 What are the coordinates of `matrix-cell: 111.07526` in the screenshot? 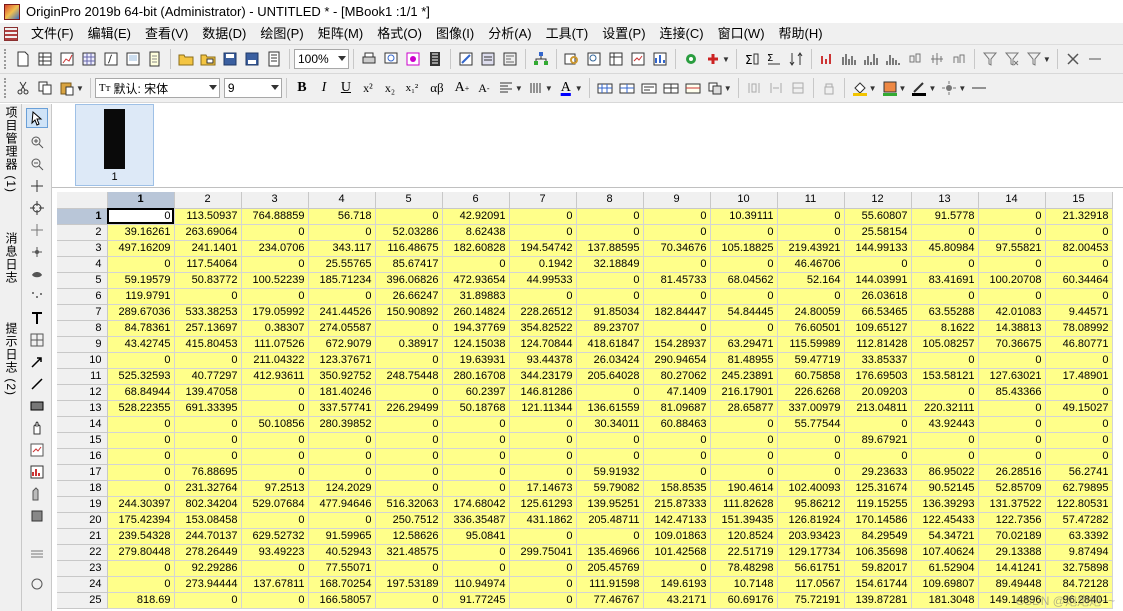 It's located at (275, 344).